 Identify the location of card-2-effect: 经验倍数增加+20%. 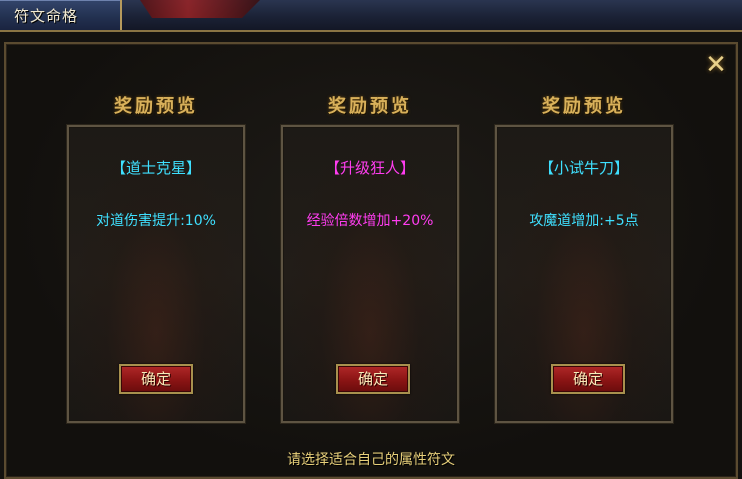
(370, 221).